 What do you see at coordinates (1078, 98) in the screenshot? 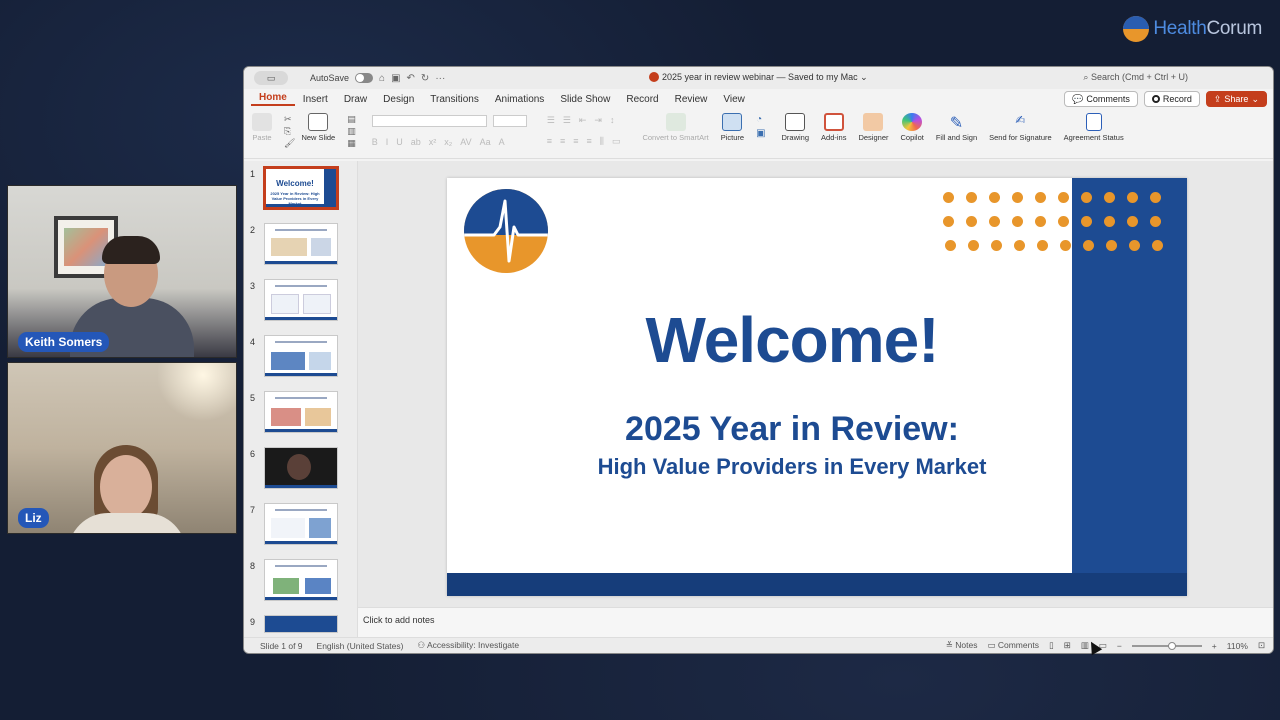
I see `comment-icon: 💬` at bounding box center [1078, 98].